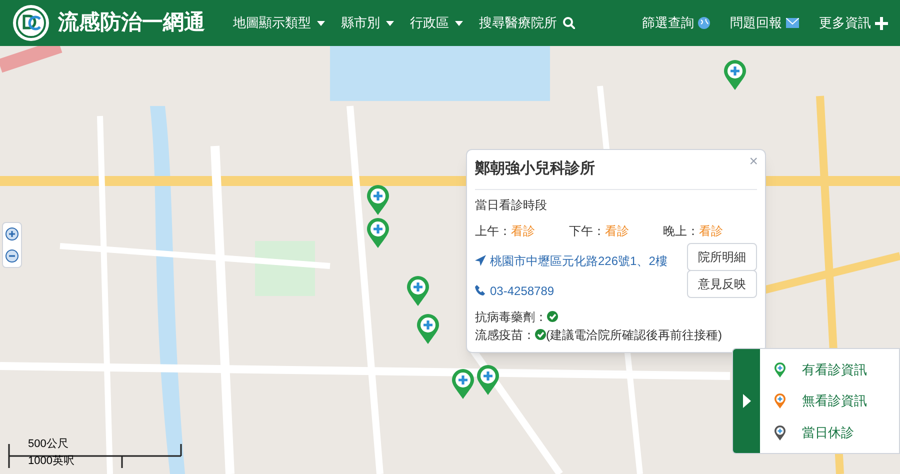  I want to click on nav-link: 問題回報, so click(764, 23).